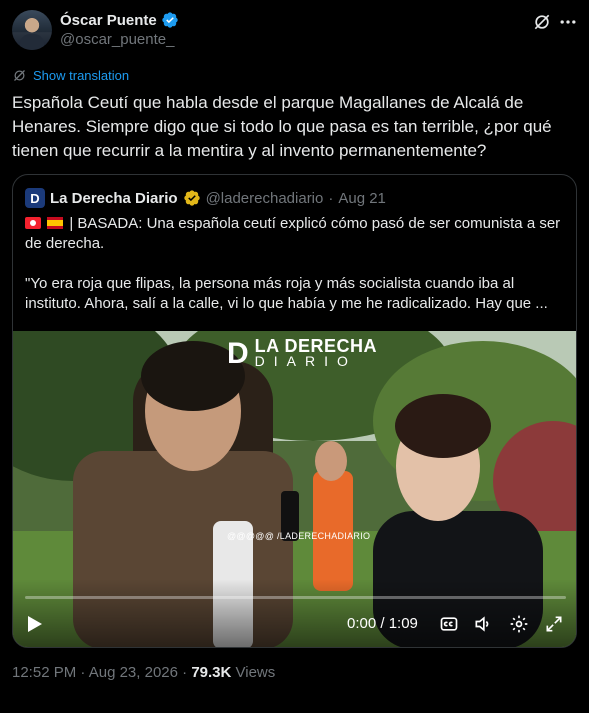  I want to click on show-translation-link: Show translation, so click(70, 75).